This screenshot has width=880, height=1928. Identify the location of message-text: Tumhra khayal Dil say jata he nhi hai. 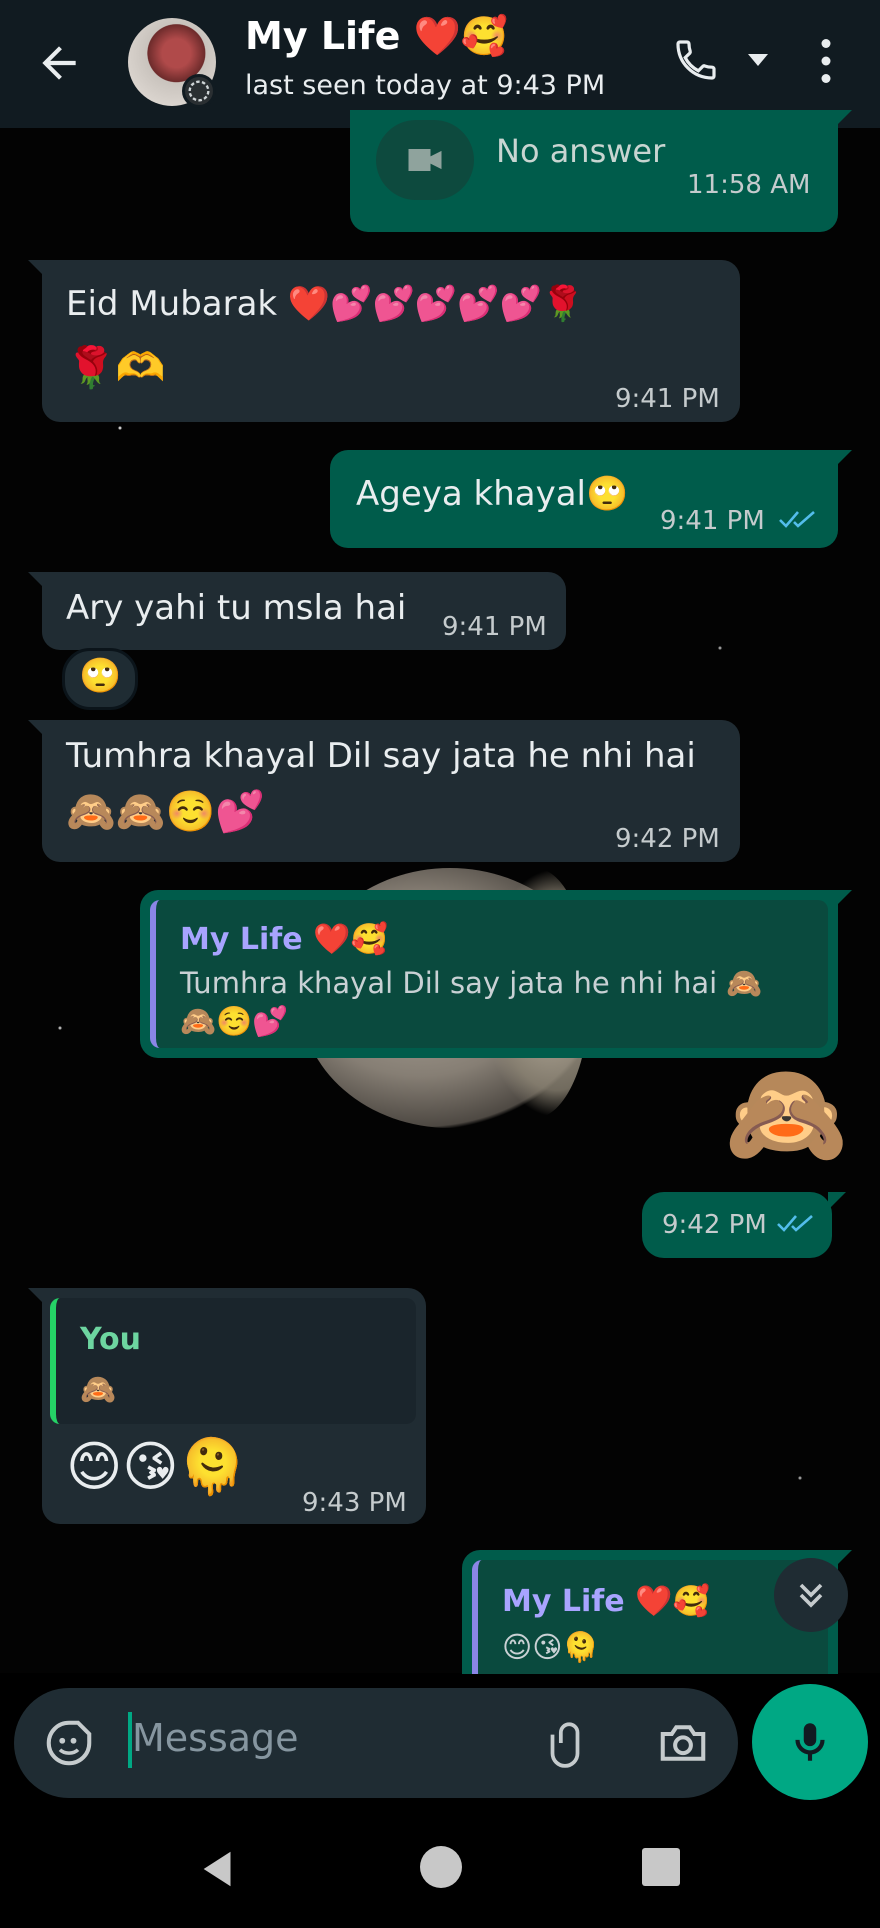
(381, 756).